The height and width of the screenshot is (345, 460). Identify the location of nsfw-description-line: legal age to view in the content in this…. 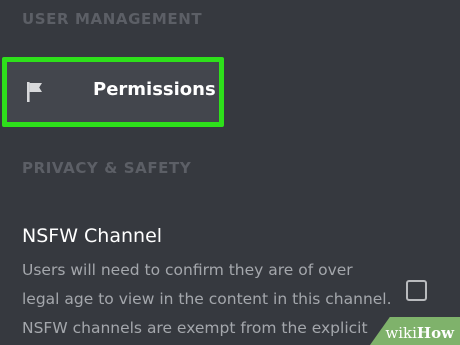
(207, 299).